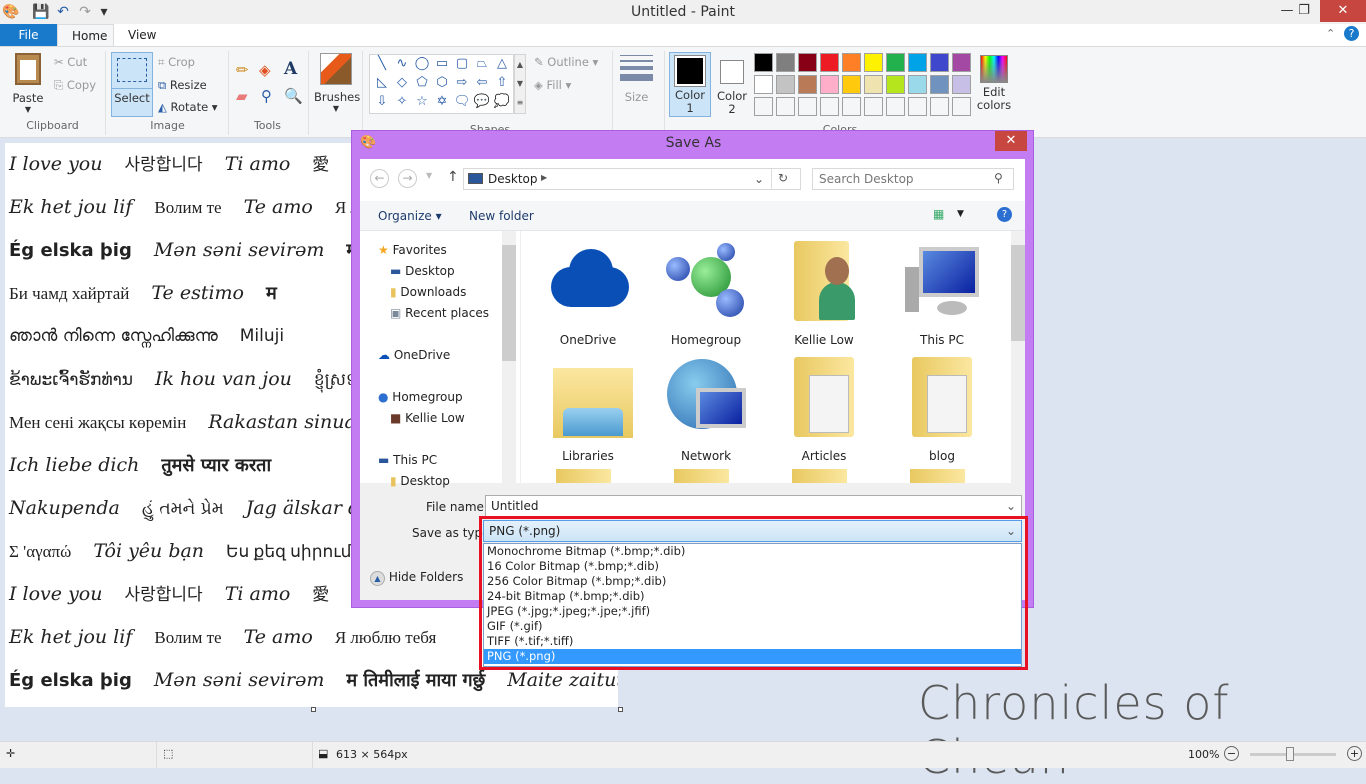  Describe the element at coordinates (75, 85) in the screenshot. I see `copy-button: ⎘ Copy` at that location.